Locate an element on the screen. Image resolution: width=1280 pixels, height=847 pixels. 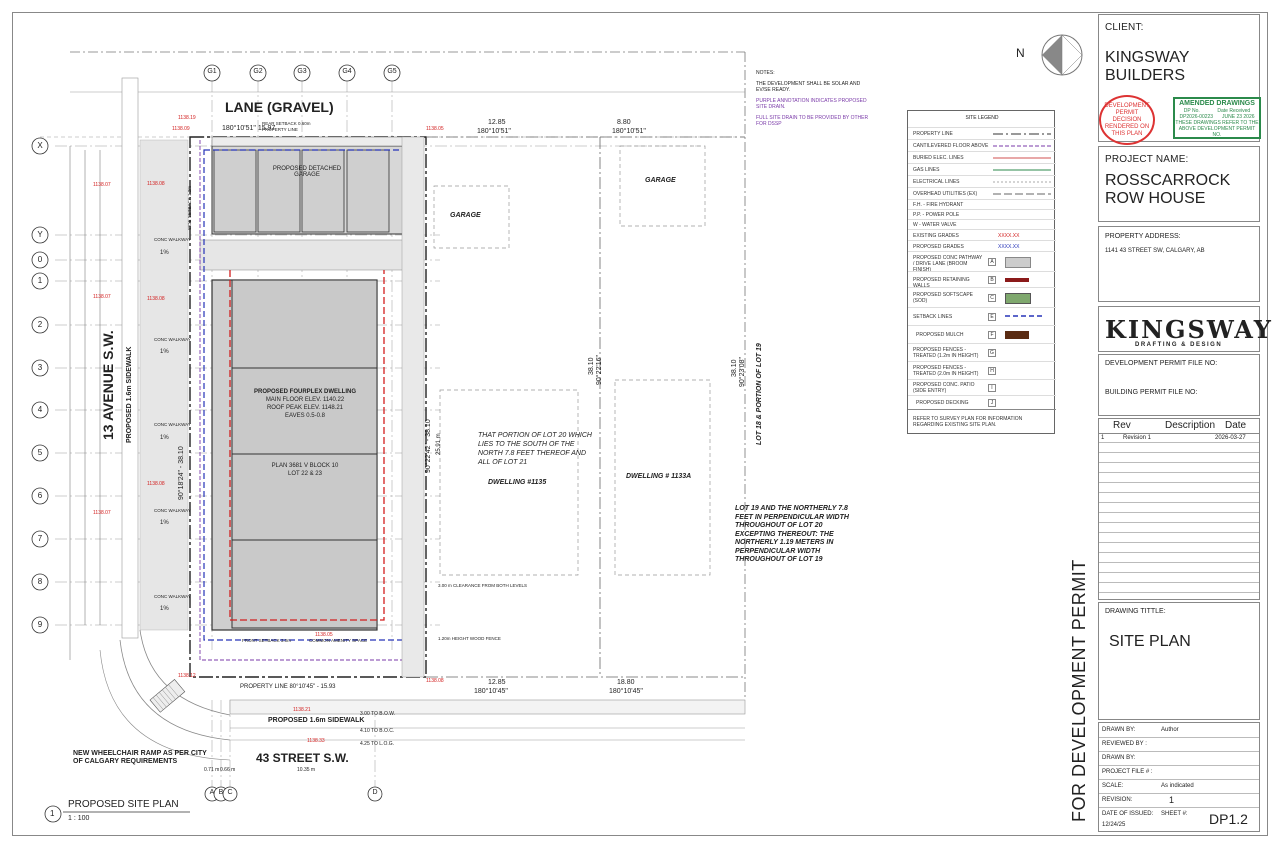
scale-value: As indicated is located at coordinates (1177, 786).